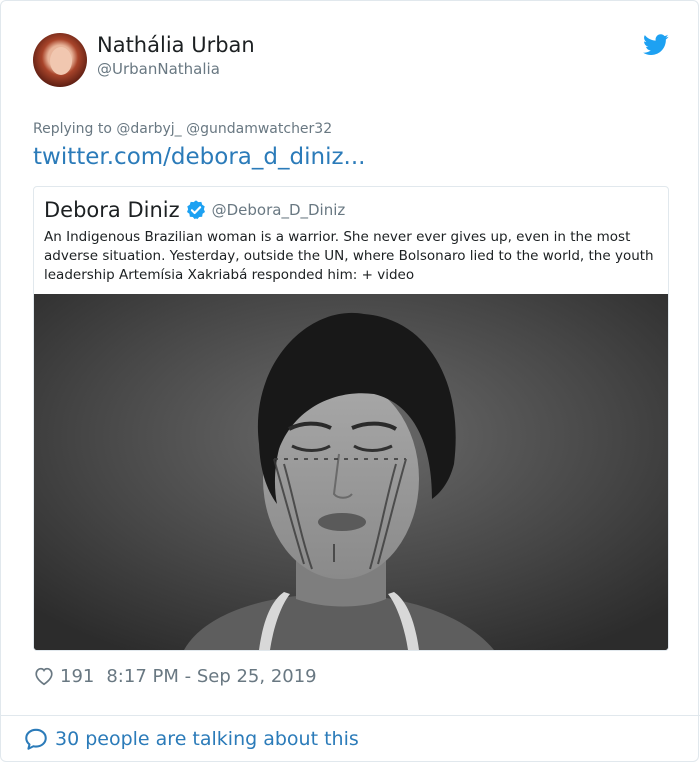 The height and width of the screenshot is (763, 700). I want to click on conversation-link: 30 people are talking about this, so click(191, 739).